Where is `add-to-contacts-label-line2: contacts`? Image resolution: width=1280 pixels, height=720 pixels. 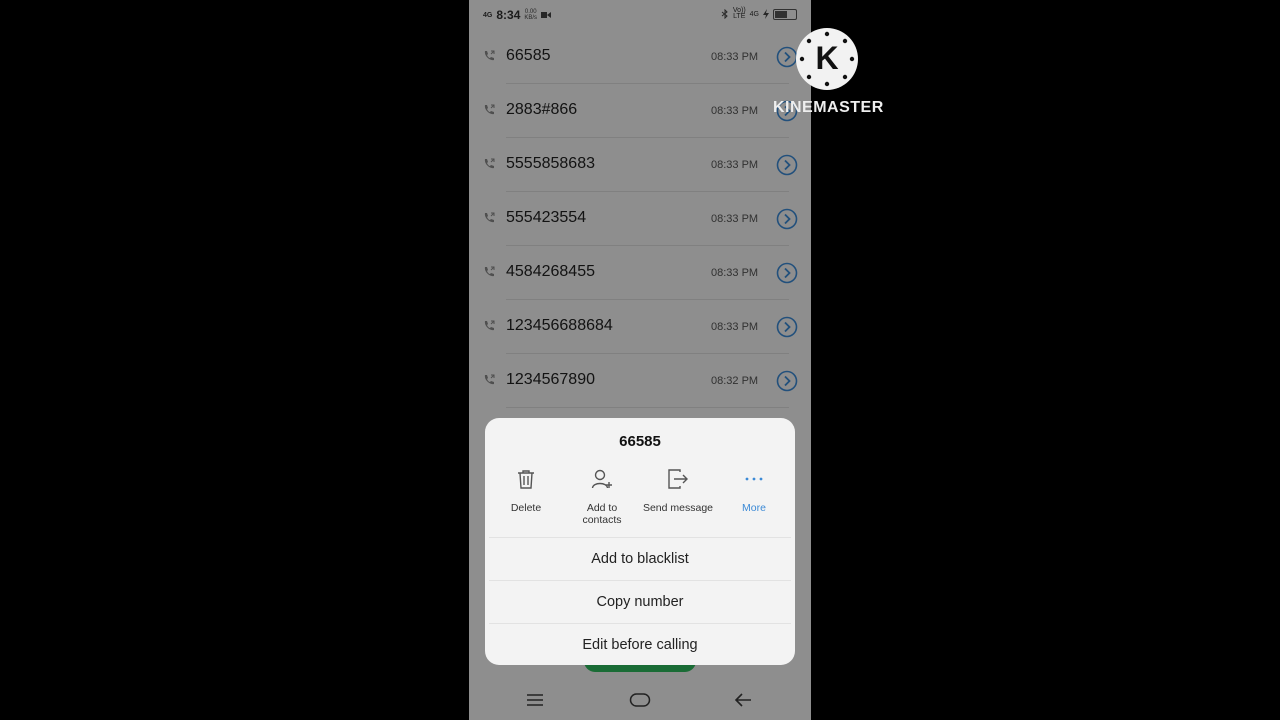
add-to-contacts-label-line2: contacts is located at coordinates (602, 520).